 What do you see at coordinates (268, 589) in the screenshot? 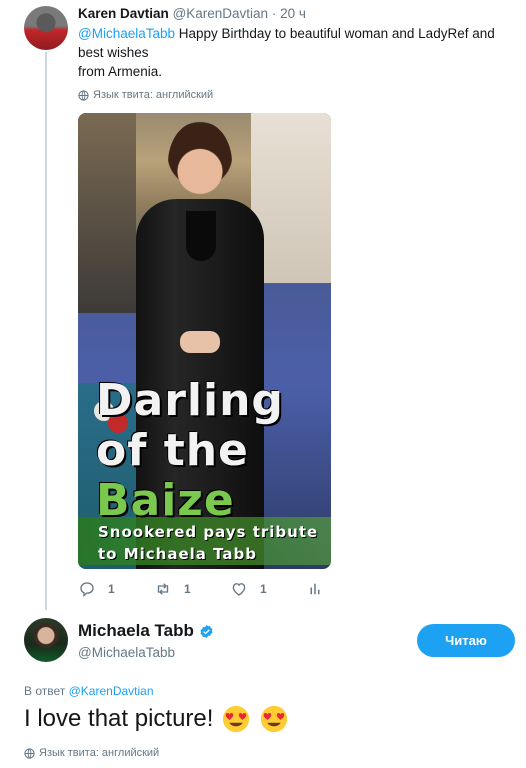
I see `like-button: 1` at bounding box center [268, 589].